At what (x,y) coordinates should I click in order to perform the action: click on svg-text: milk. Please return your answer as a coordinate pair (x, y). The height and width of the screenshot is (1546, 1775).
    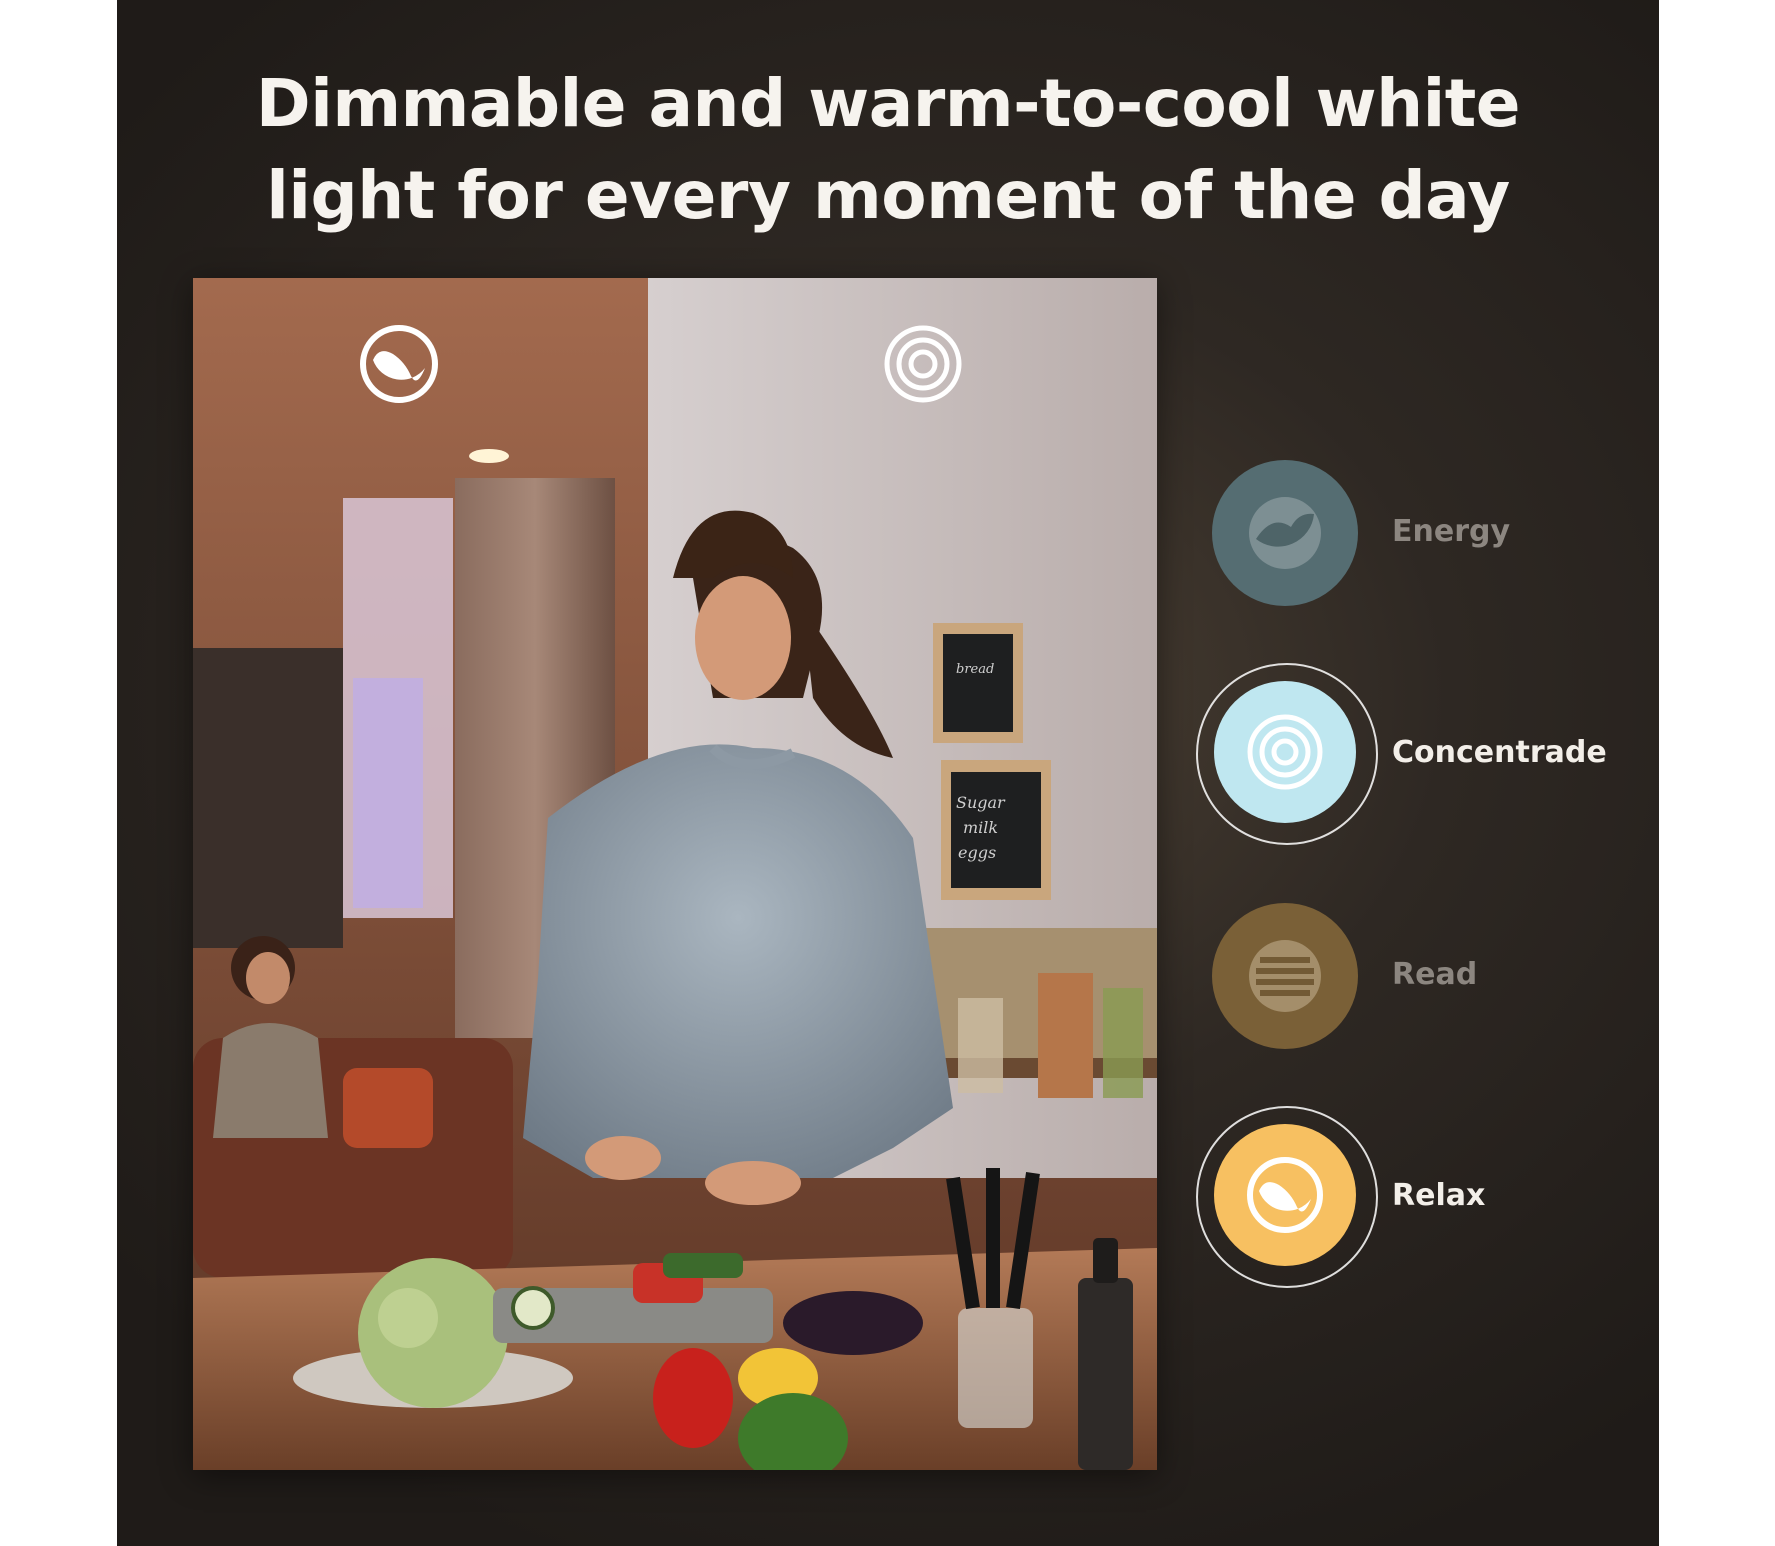
    Looking at the image, I should click on (980, 827).